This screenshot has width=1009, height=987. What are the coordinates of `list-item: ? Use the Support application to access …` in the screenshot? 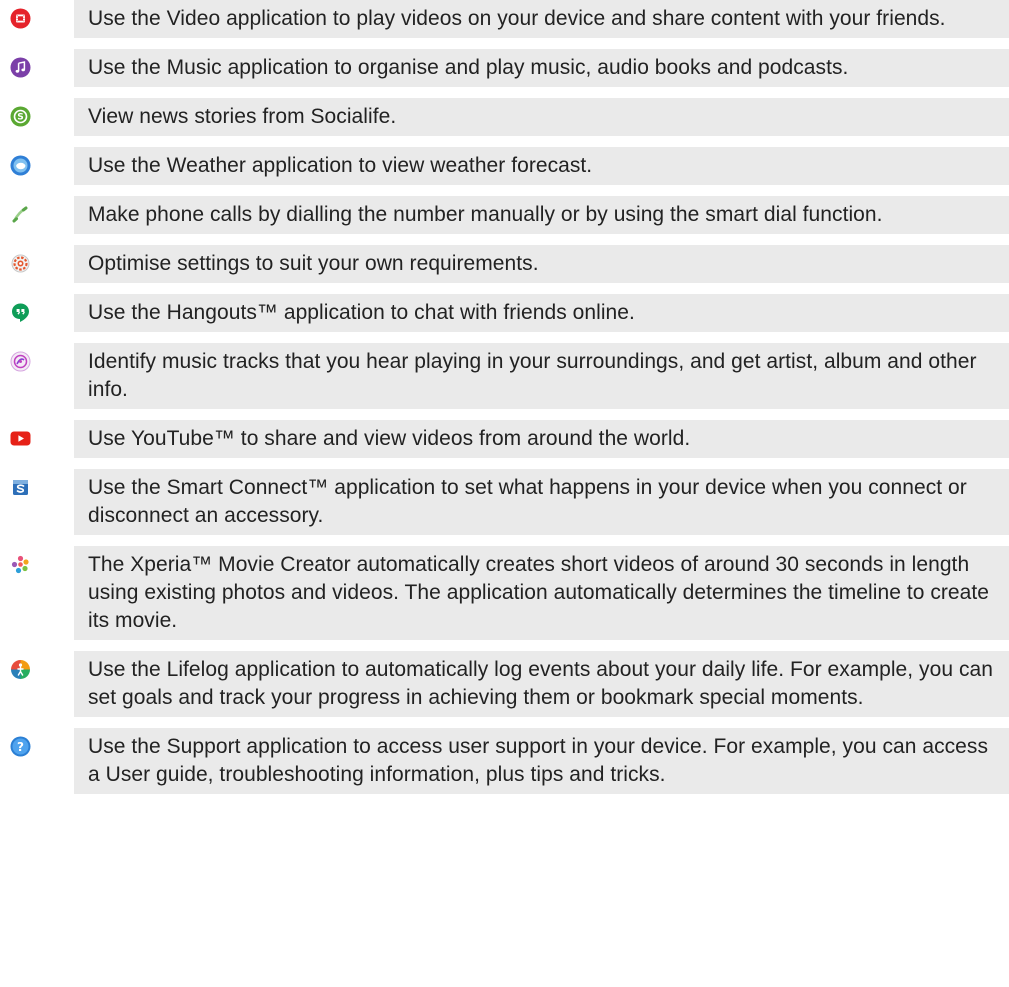 It's located at (504, 761).